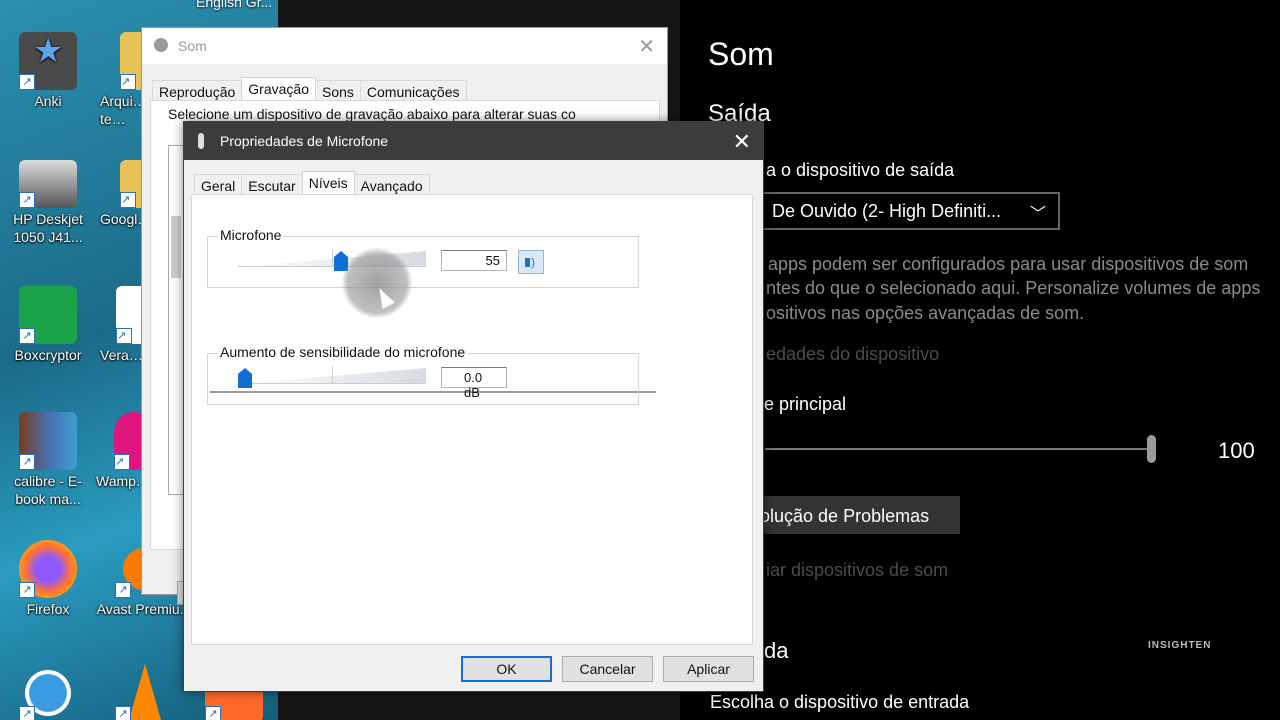  I want to click on watermark: INSIGHTEN, so click(1180, 645).